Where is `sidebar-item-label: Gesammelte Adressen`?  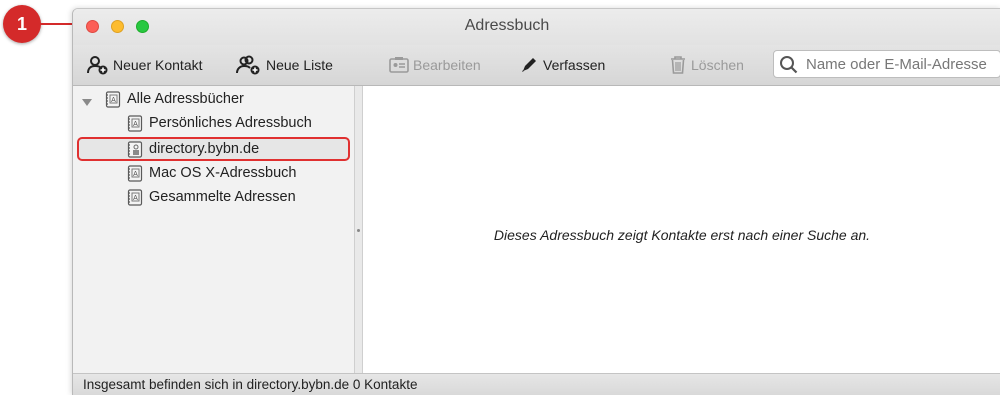
sidebar-item-label: Gesammelte Adressen is located at coordinates (222, 197).